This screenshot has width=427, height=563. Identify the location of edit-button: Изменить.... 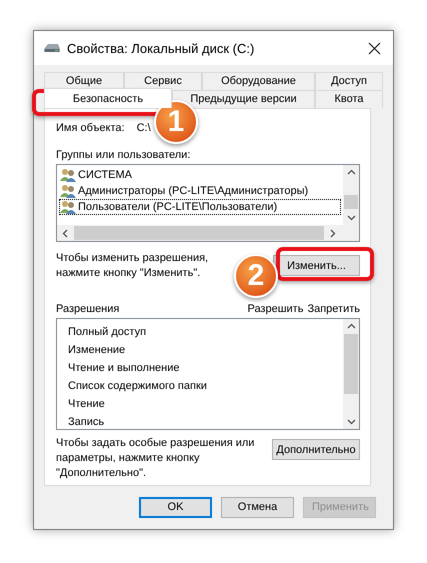
(316, 265).